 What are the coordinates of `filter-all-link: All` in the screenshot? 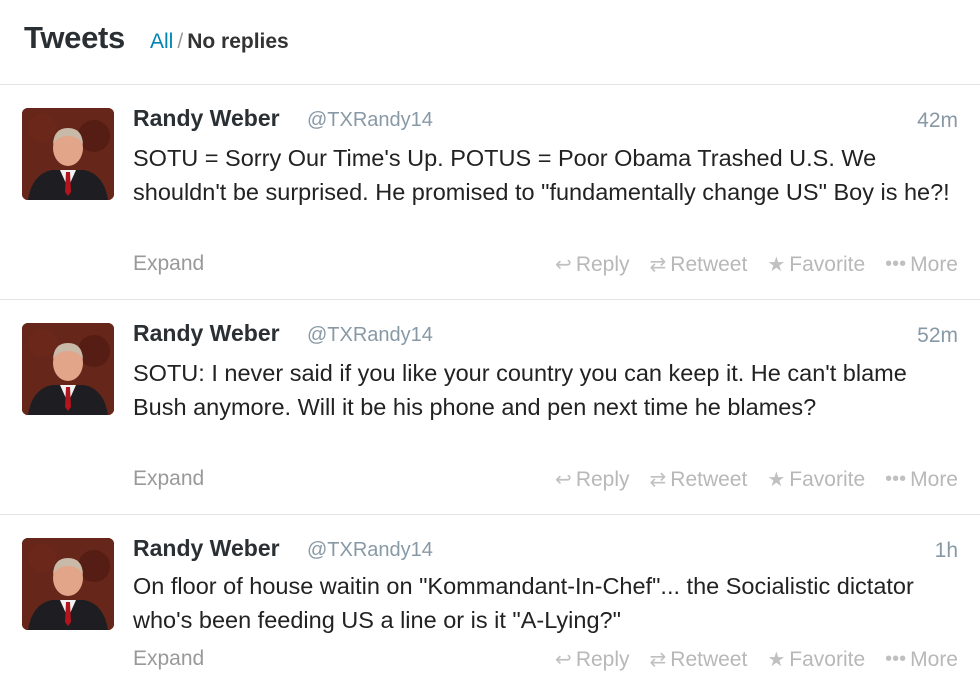 It's located at (161, 41).